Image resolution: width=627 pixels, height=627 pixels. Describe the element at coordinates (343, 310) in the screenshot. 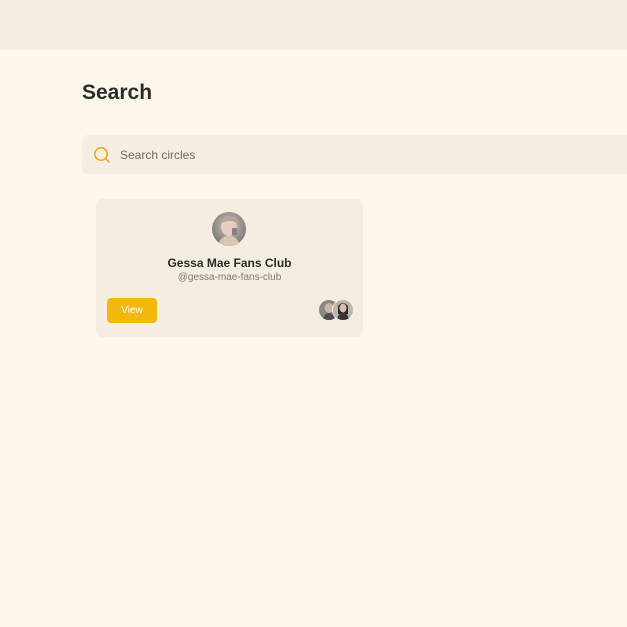

I see `member-avatar` at that location.